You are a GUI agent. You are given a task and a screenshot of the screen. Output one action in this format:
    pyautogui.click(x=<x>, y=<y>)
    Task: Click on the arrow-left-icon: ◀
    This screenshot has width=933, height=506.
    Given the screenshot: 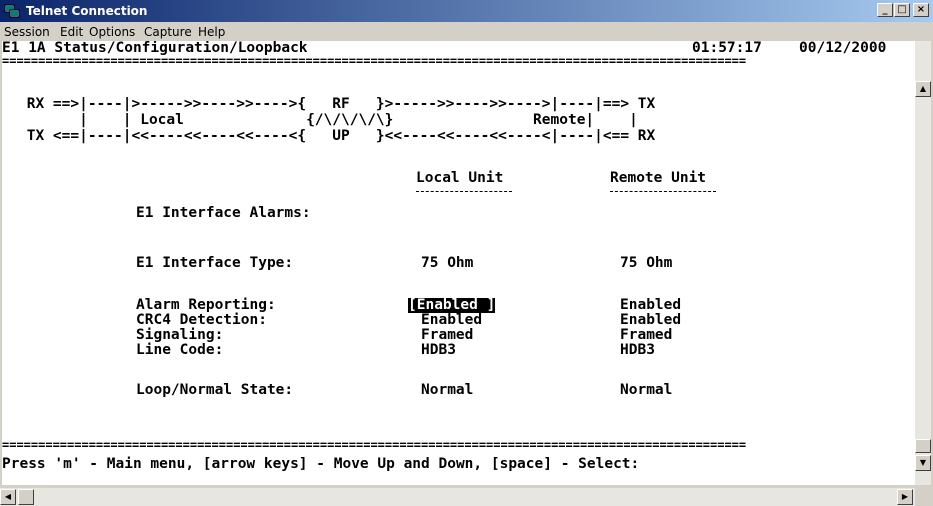 What is the action you would take?
    pyautogui.click(x=8, y=496)
    